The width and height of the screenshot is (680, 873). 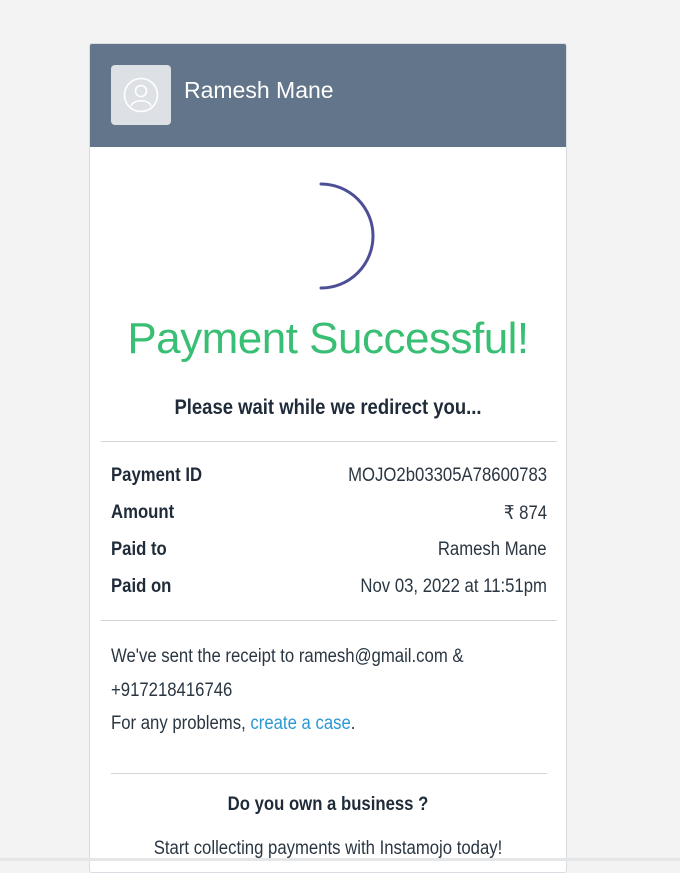 I want to click on detail-label: Paid to, so click(x=139, y=549).